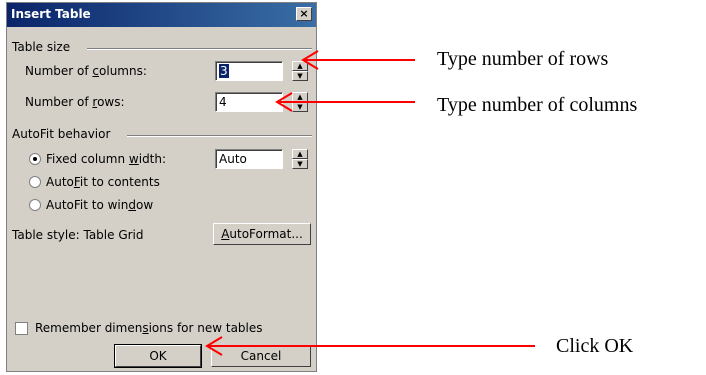 Image resolution: width=706 pixels, height=375 pixels. Describe the element at coordinates (523, 59) in the screenshot. I see `rows-annotation: Type number of rows` at that location.